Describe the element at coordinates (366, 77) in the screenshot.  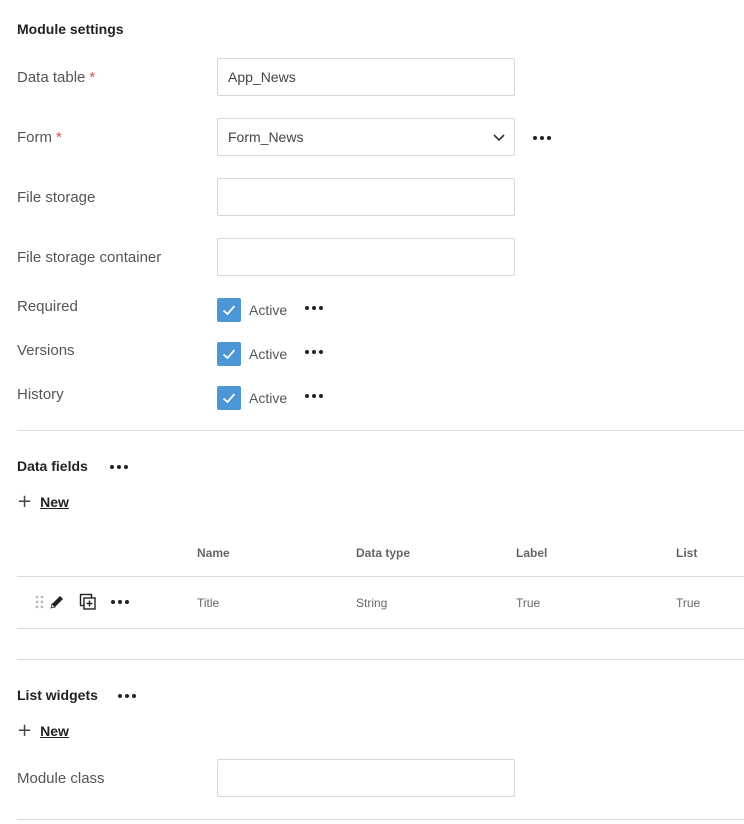
I see `data-table-input: App_News` at that location.